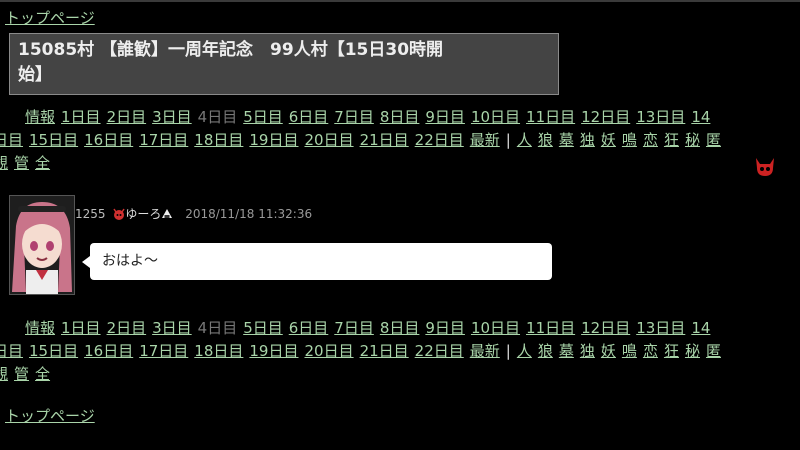 This screenshot has width=800, height=450. Describe the element at coordinates (90, 214) in the screenshot. I see `post-number: 1255` at that location.